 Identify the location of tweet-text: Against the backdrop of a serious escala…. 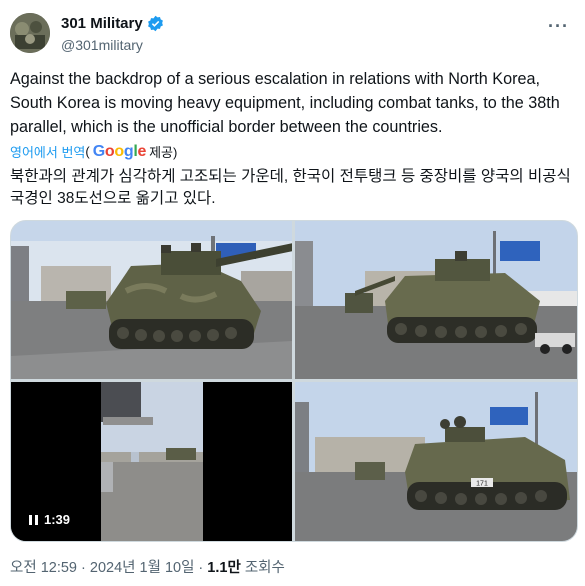
(285, 103).